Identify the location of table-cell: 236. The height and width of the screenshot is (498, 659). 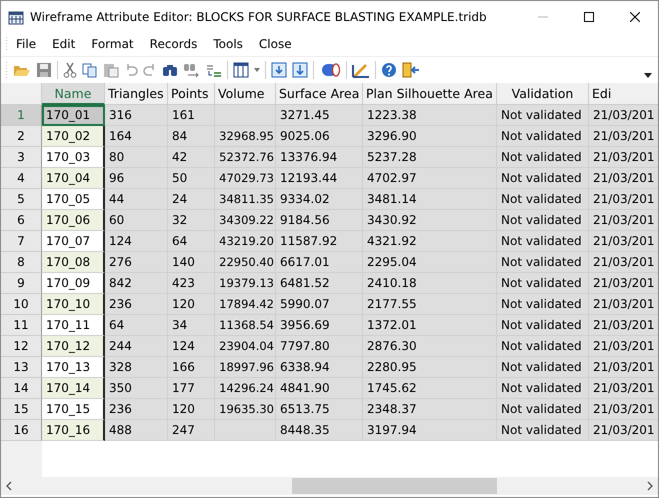
(136, 409).